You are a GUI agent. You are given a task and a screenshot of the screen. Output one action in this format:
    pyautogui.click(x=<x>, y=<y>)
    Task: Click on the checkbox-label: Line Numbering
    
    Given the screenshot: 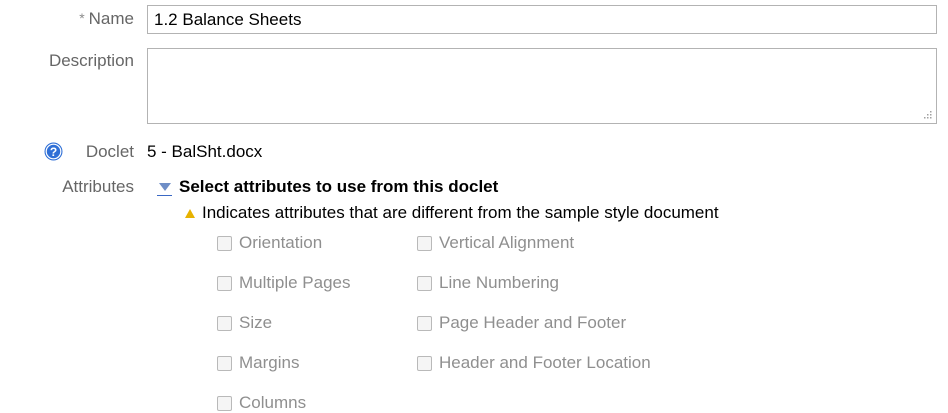 What is the action you would take?
    pyautogui.click(x=499, y=282)
    